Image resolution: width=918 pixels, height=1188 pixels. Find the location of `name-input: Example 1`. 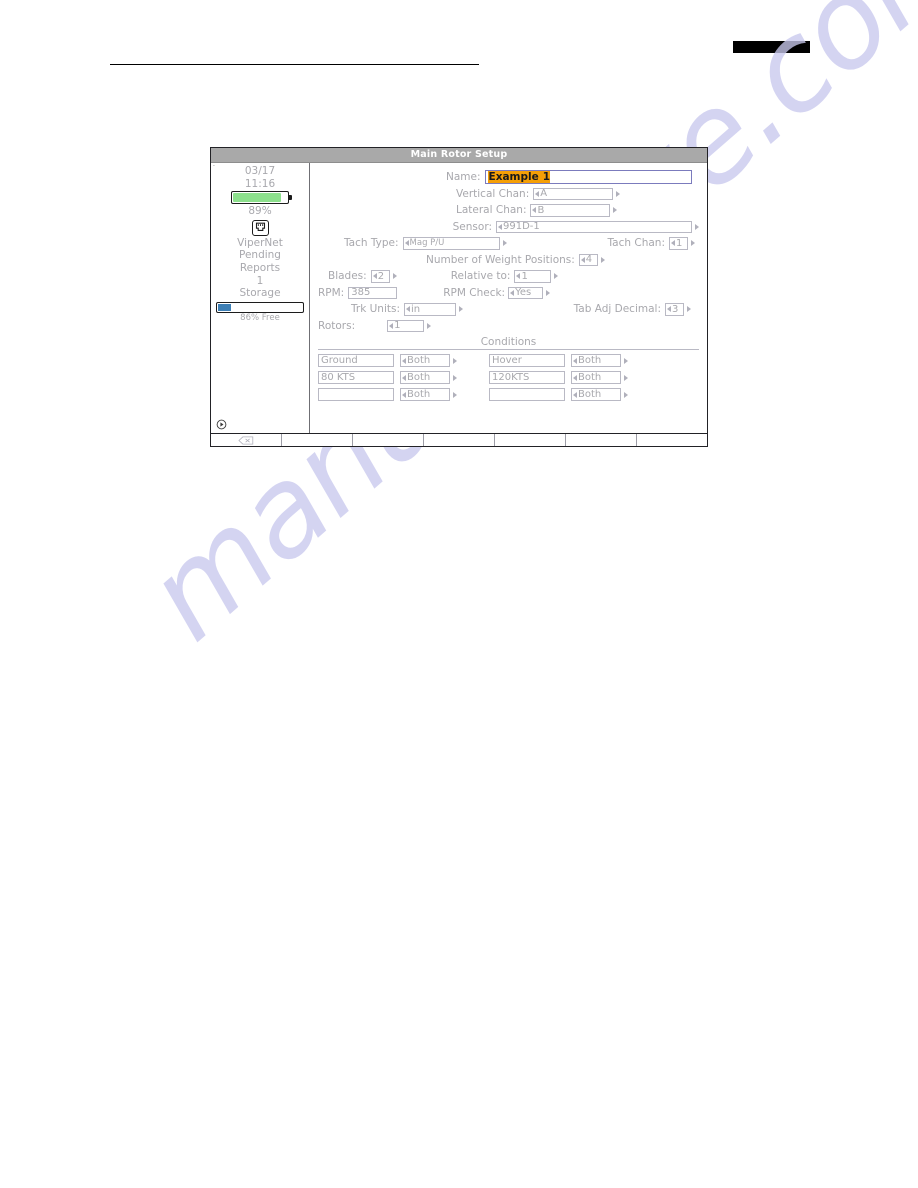

name-input: Example 1 is located at coordinates (588, 177).